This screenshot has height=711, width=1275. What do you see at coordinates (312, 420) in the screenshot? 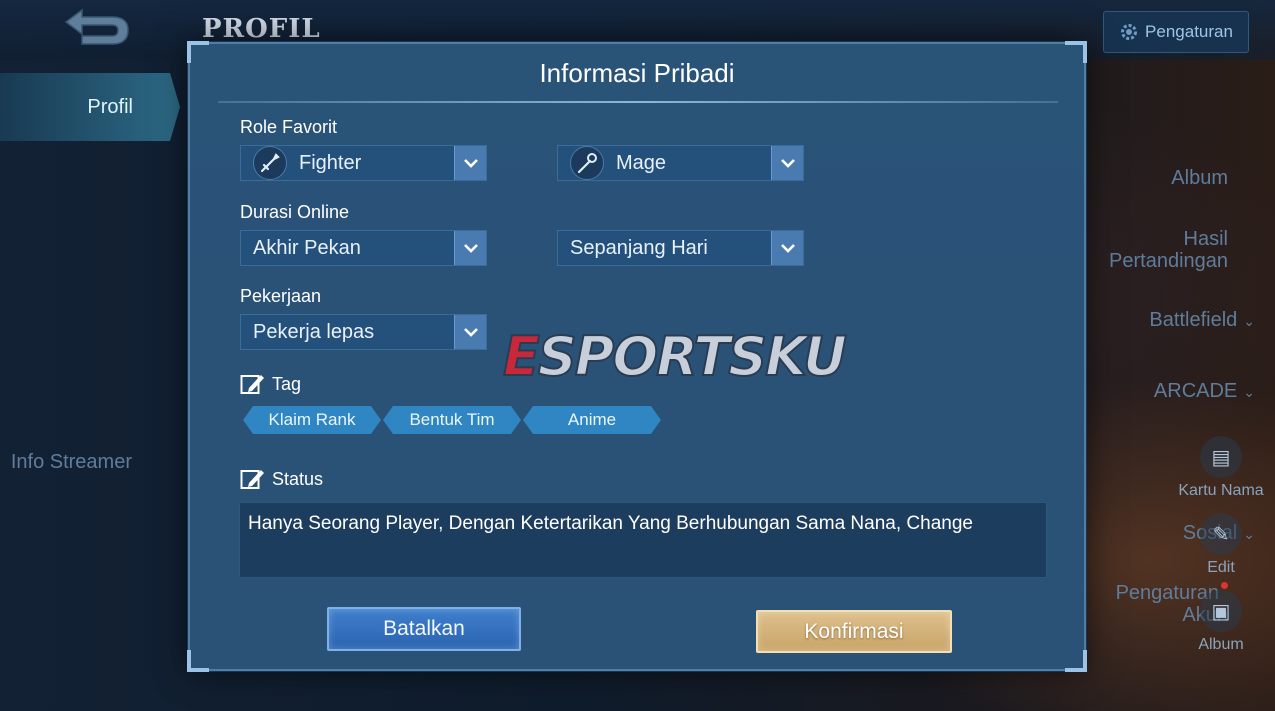
I see `tag-chip: Klaim Rank` at bounding box center [312, 420].